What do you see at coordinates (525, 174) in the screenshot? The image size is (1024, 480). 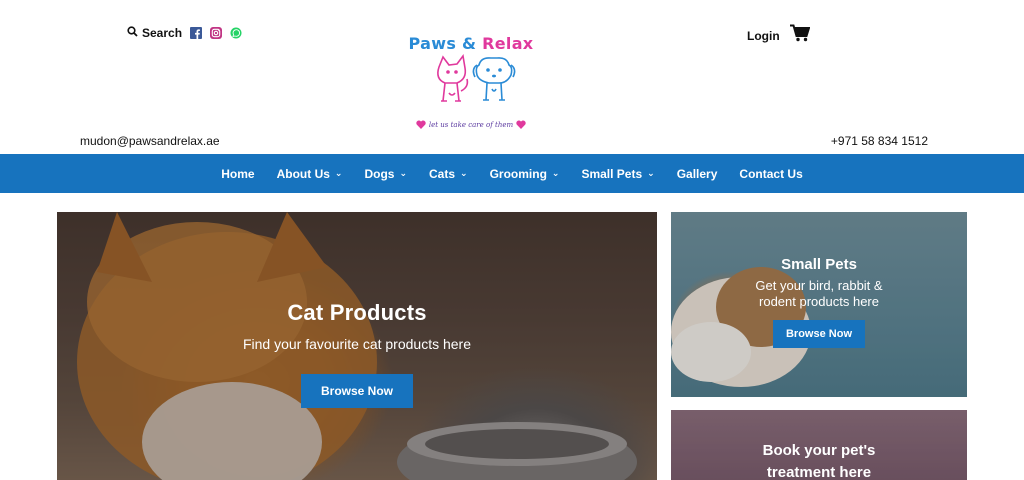 I see `nav-item-grooming: Grooming ⌄` at bounding box center [525, 174].